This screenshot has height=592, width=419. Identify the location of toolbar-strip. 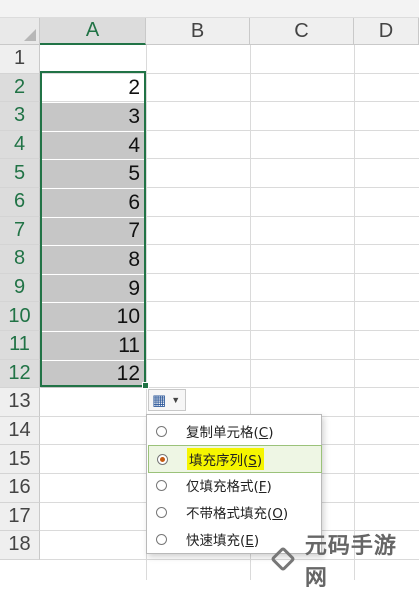
(209, 9).